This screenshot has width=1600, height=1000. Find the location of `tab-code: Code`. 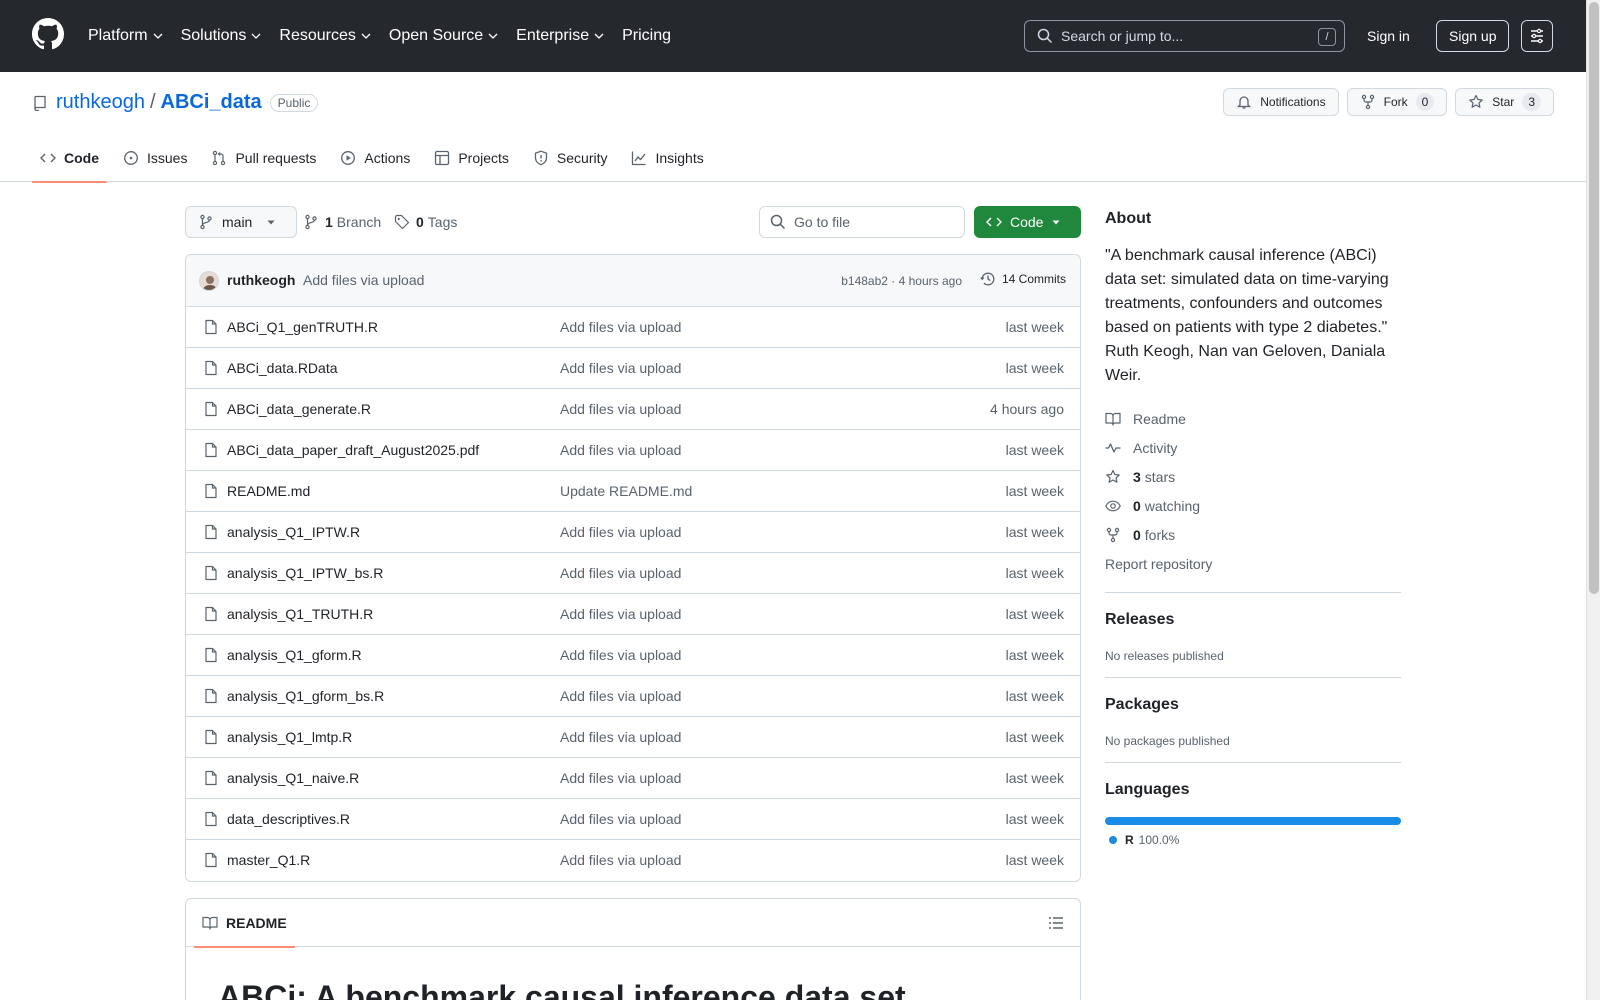

tab-code: Code is located at coordinates (69, 158).